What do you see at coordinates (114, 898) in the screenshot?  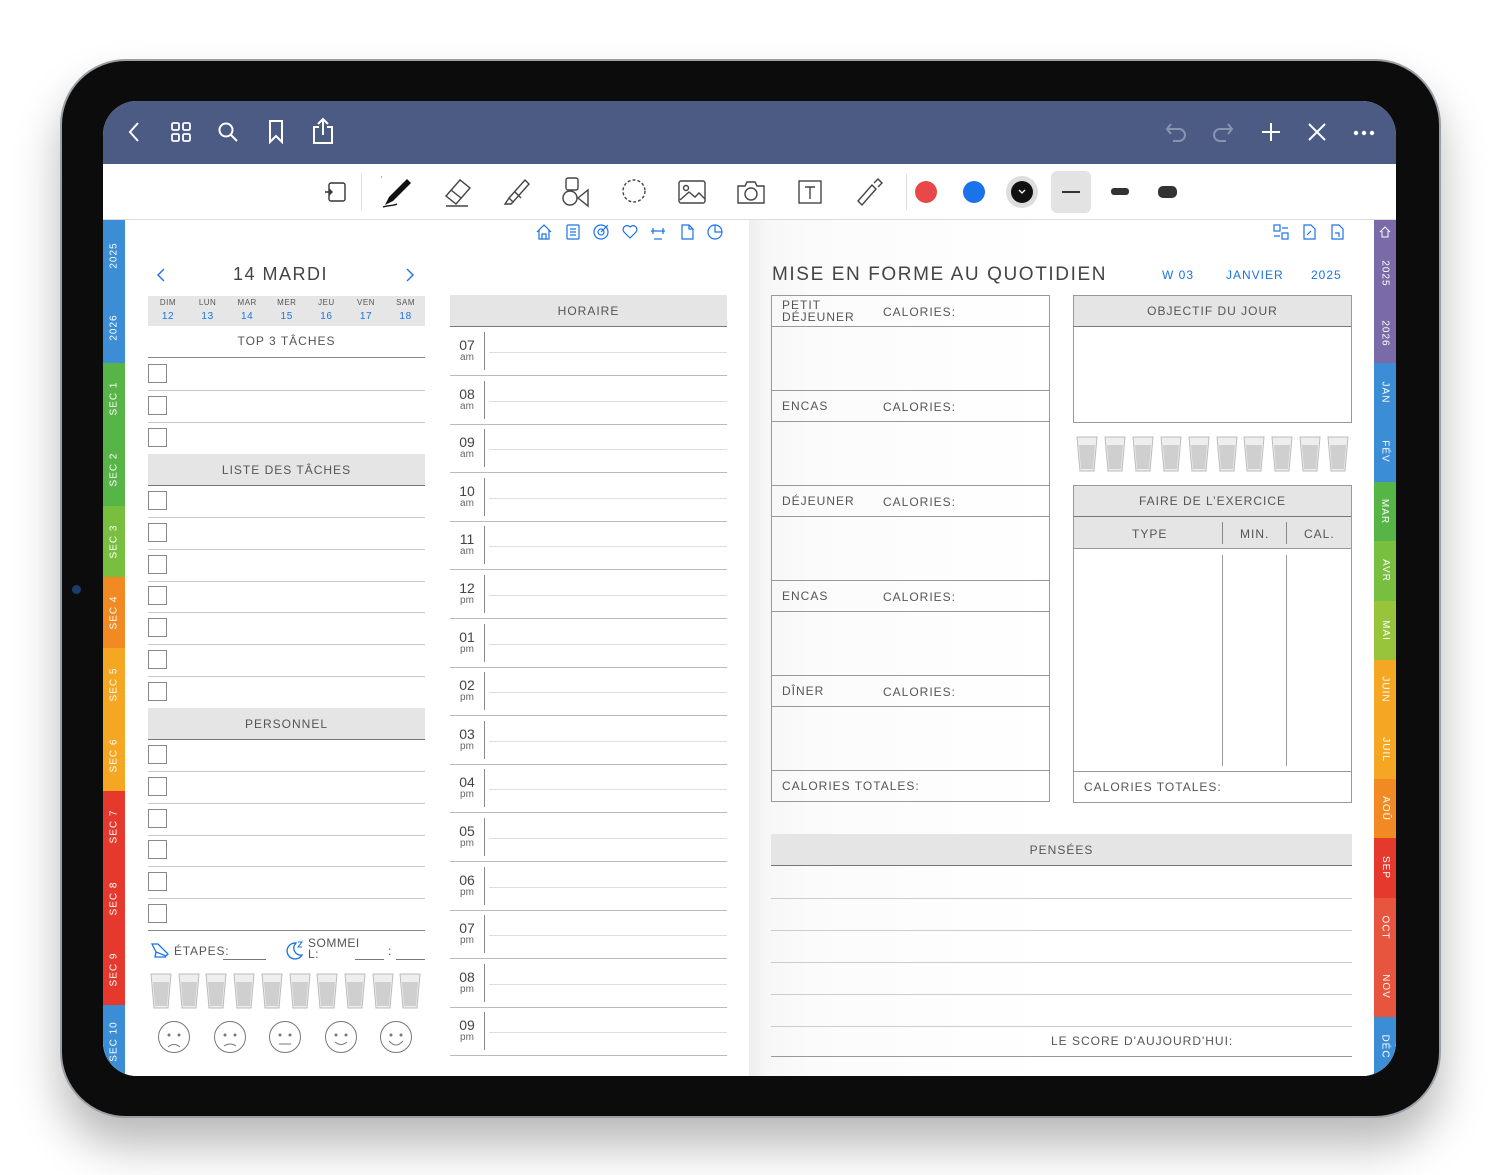 I see `left-tab-sec-8: SEC 8` at bounding box center [114, 898].